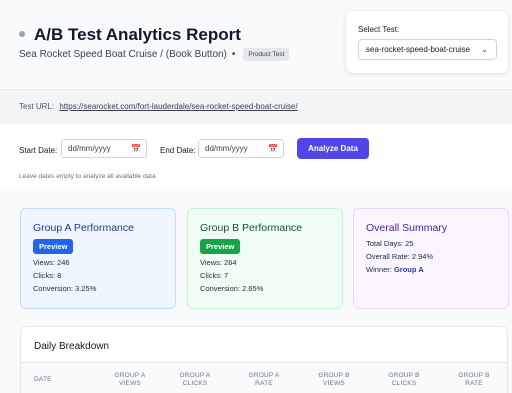 This screenshot has height=393, width=512. What do you see at coordinates (379, 269) in the screenshot?
I see `winner-label: Winner:` at bounding box center [379, 269].